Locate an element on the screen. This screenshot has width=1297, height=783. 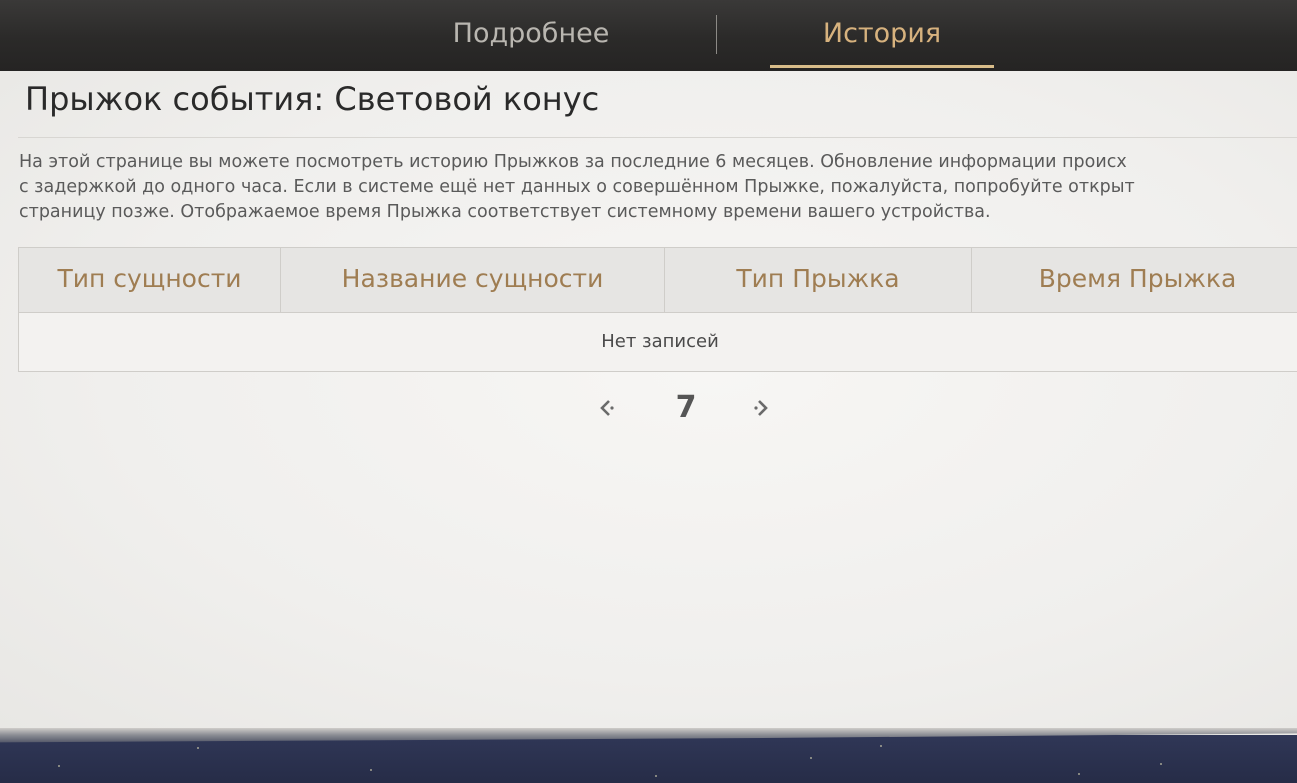
column-header-item-type: Тип сущности is located at coordinates (150, 280).